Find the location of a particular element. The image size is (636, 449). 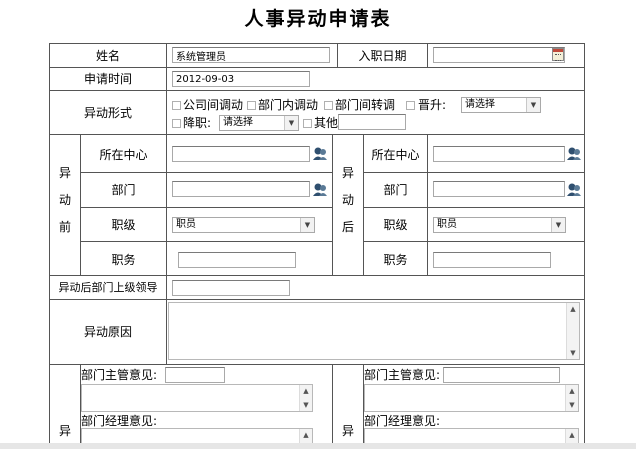

before-position-label: 职务 is located at coordinates (123, 260).